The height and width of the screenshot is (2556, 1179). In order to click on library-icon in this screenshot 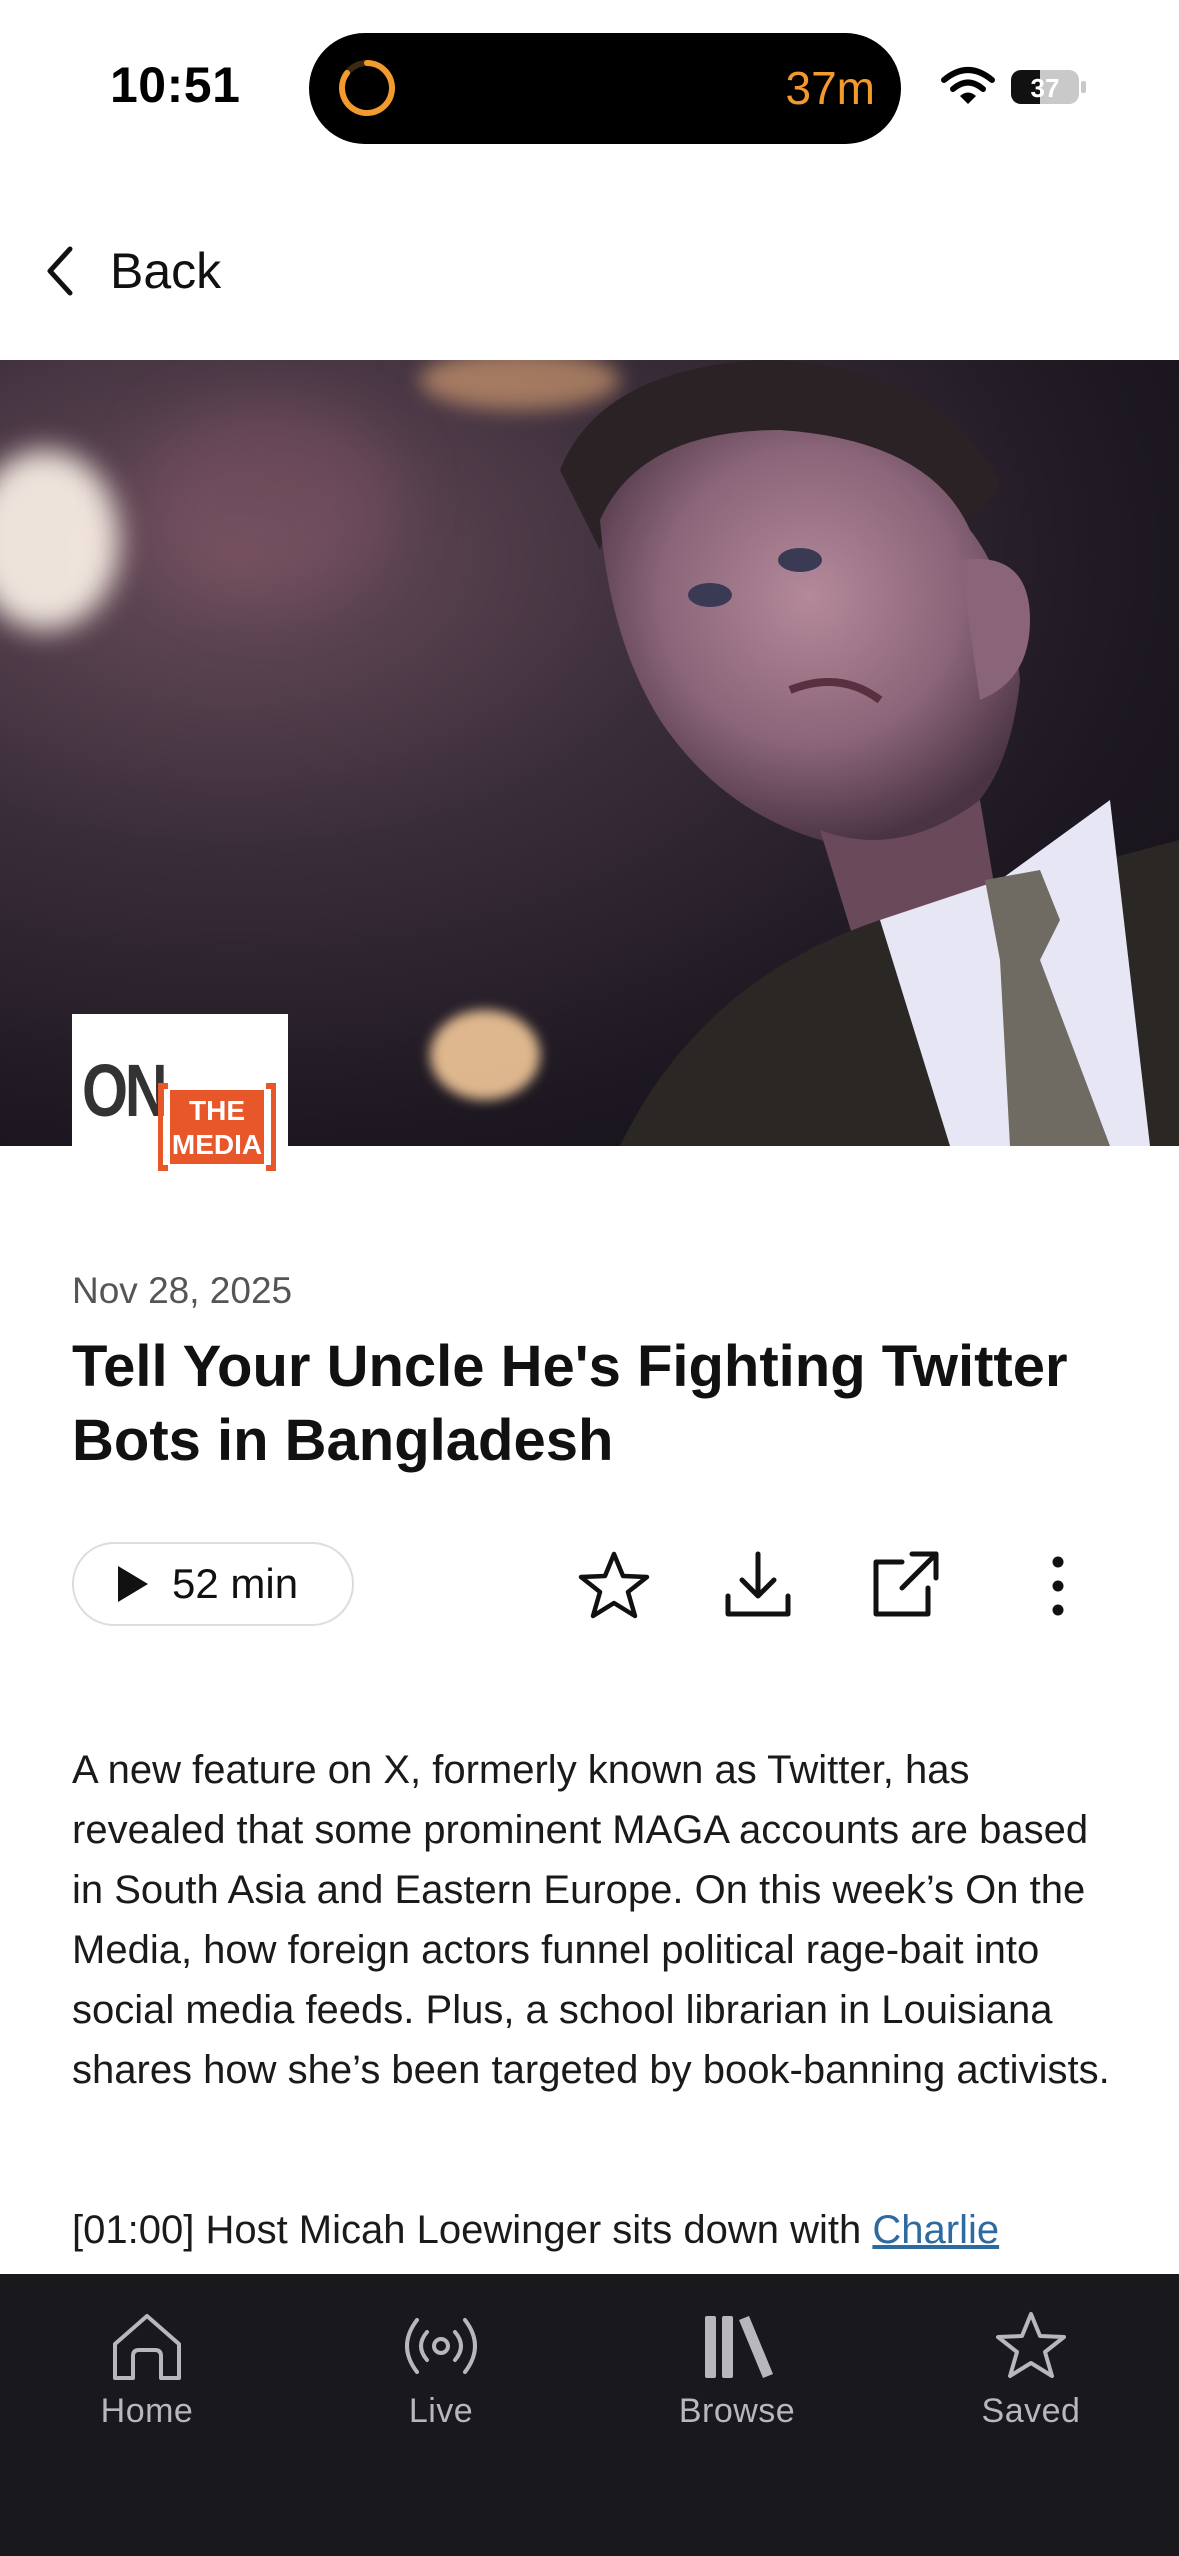, I will do `click(739, 2347)`.